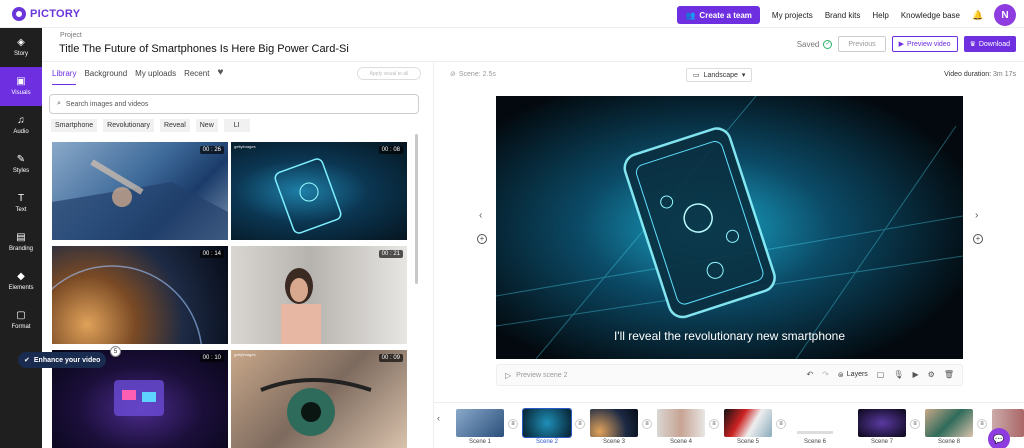  I want to click on tab-background: Background, so click(105, 77).